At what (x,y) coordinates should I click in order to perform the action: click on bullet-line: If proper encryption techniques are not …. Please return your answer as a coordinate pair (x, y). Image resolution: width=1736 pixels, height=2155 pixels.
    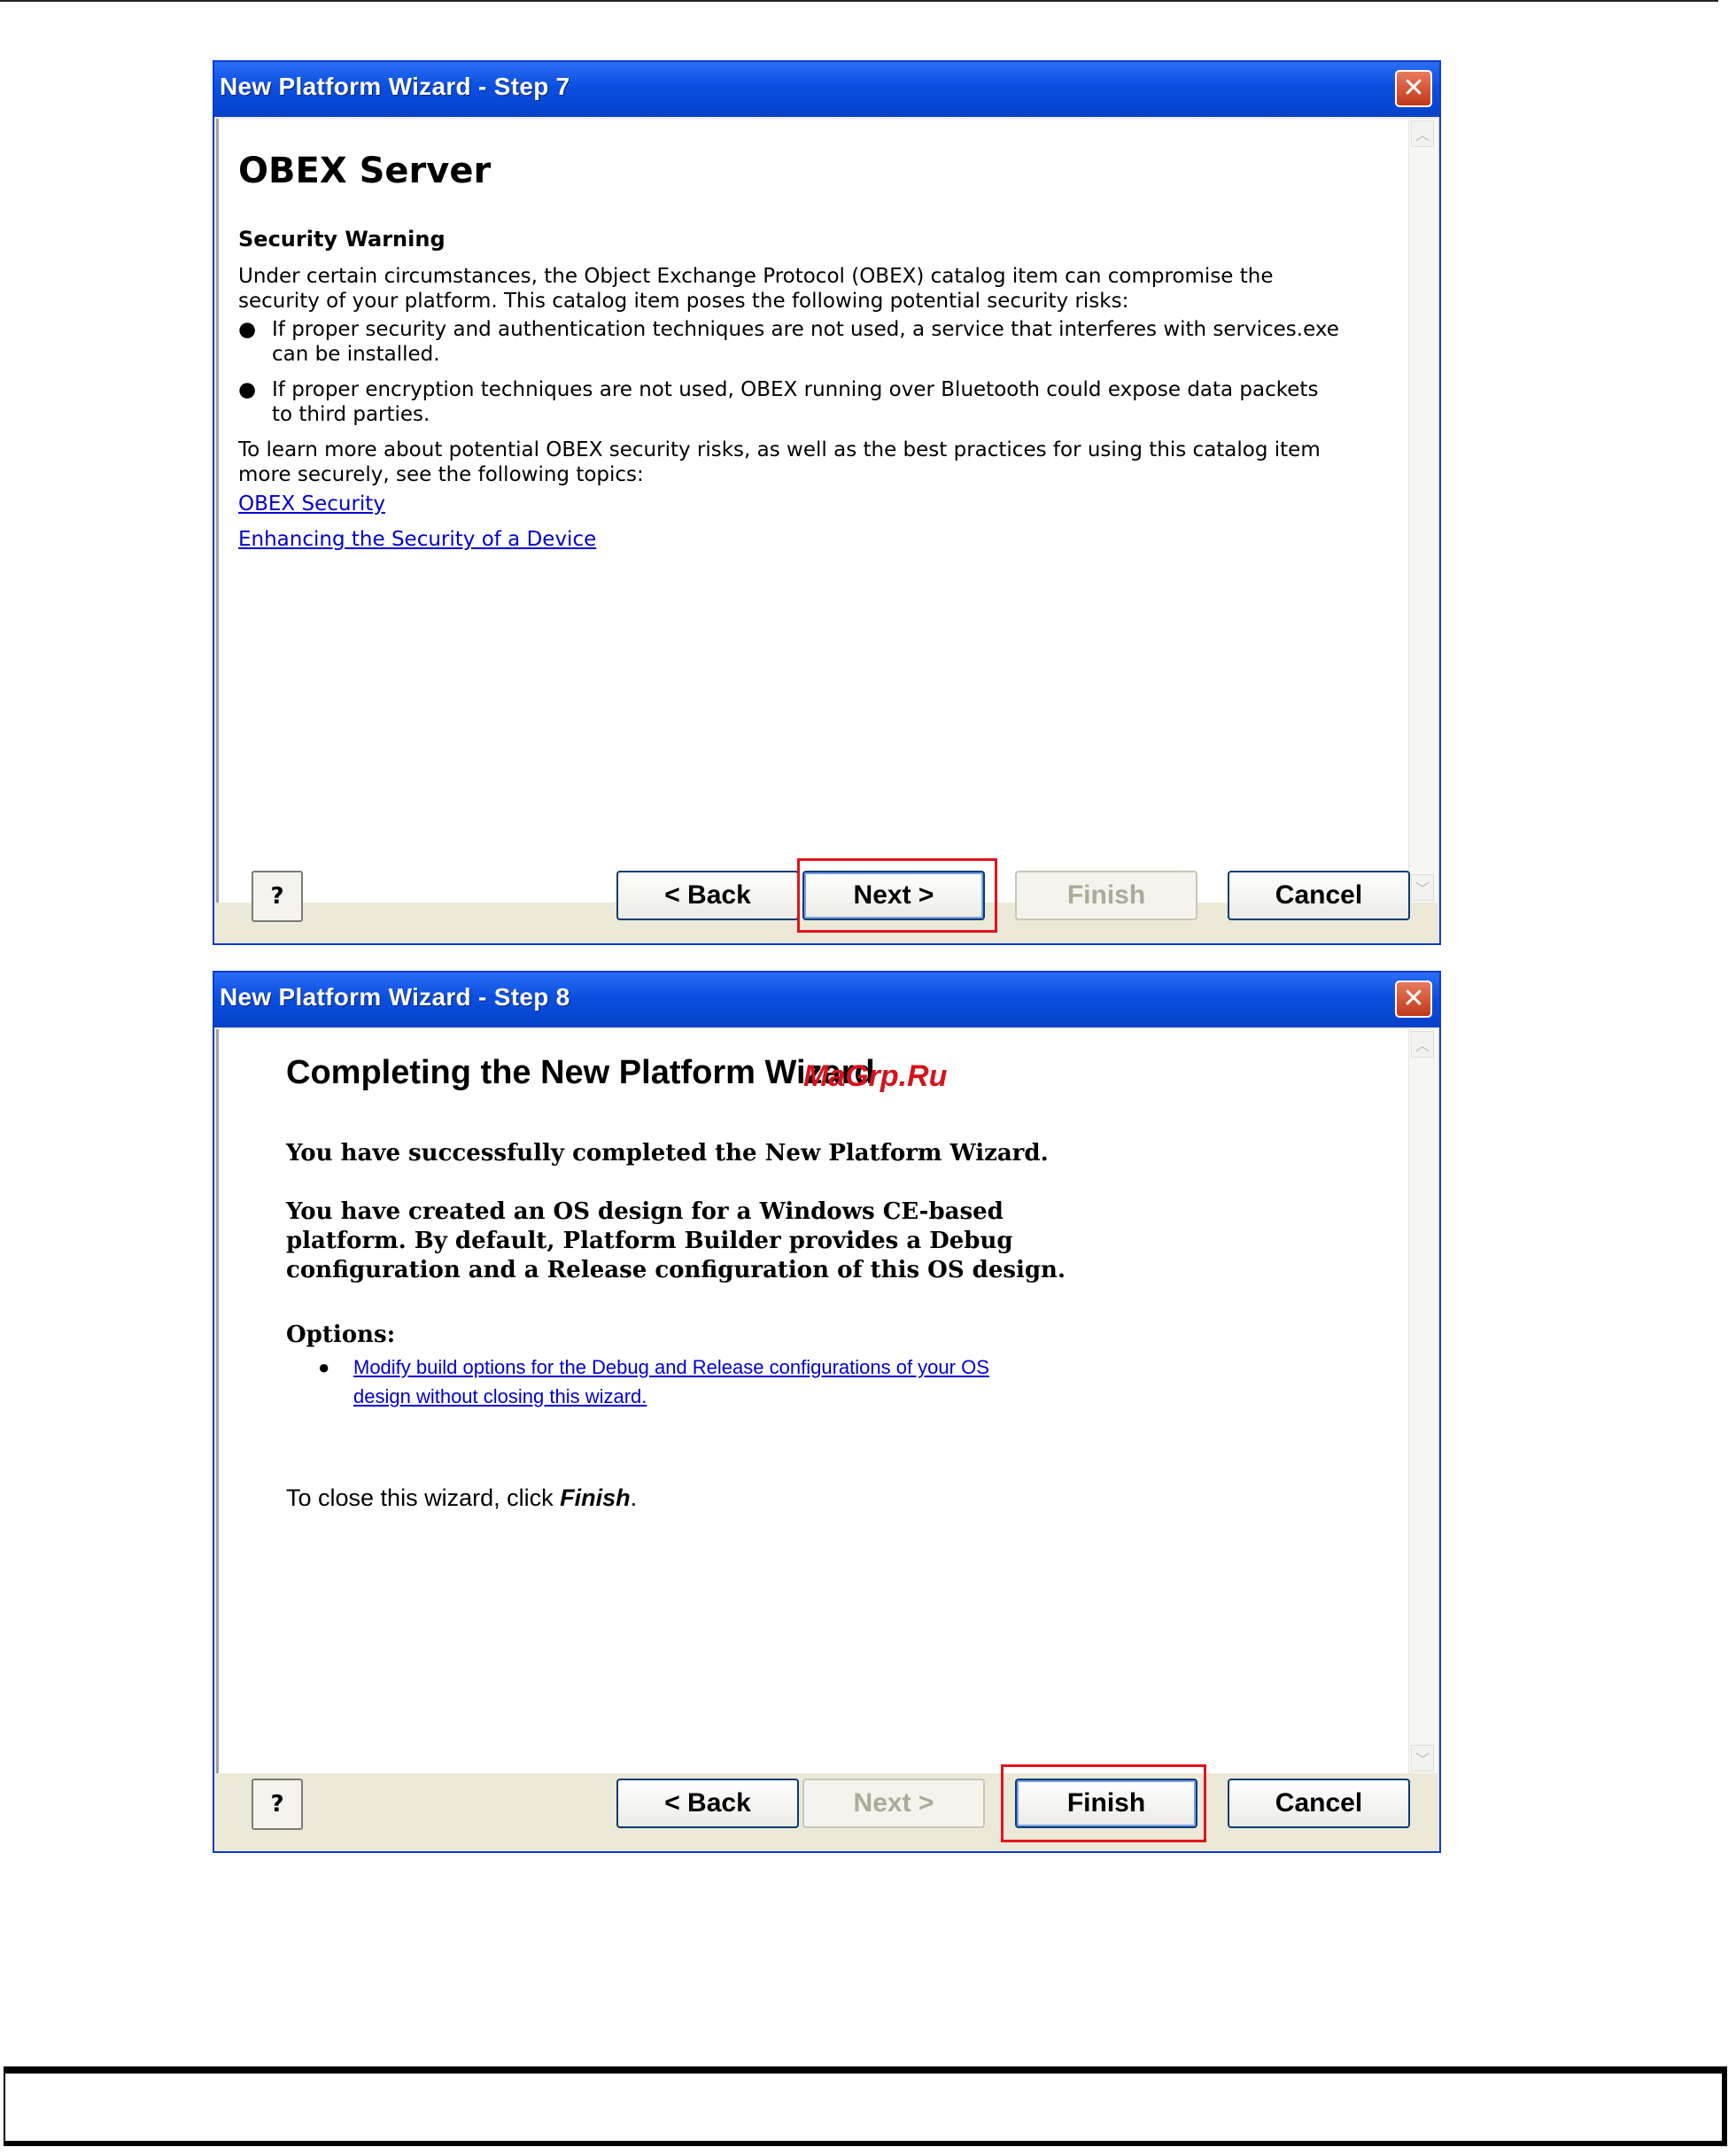
    Looking at the image, I should click on (795, 389).